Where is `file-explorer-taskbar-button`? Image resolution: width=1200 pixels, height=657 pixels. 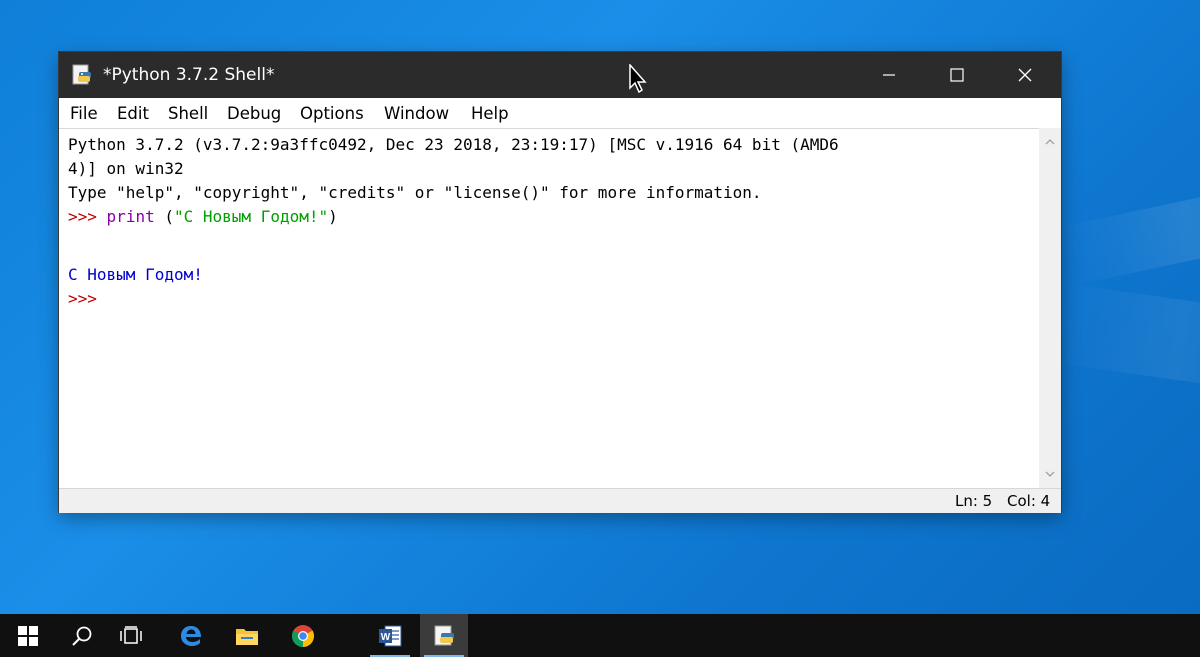 file-explorer-taskbar-button is located at coordinates (247, 635).